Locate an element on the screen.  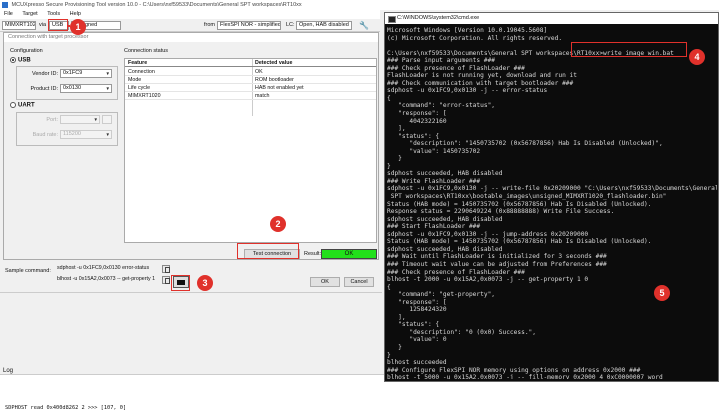
usb-radio-dot is located at coordinates (13, 60).